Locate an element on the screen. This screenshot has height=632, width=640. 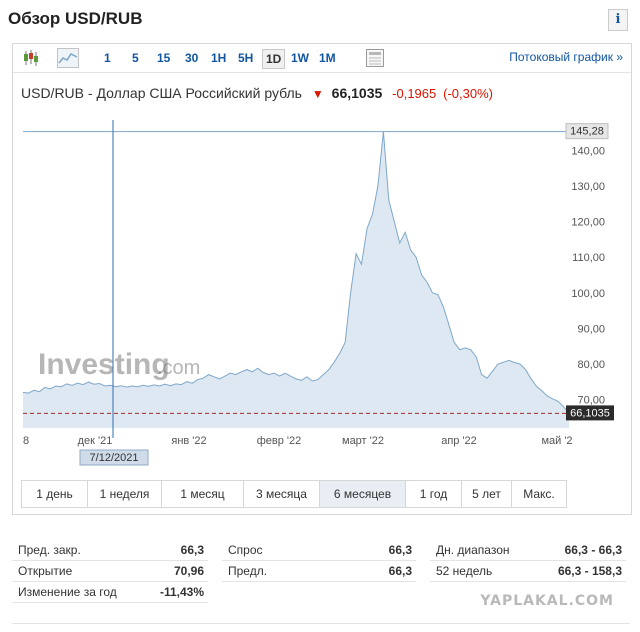
stat-value: 66,3 - 158,3 is located at coordinates (589, 571).